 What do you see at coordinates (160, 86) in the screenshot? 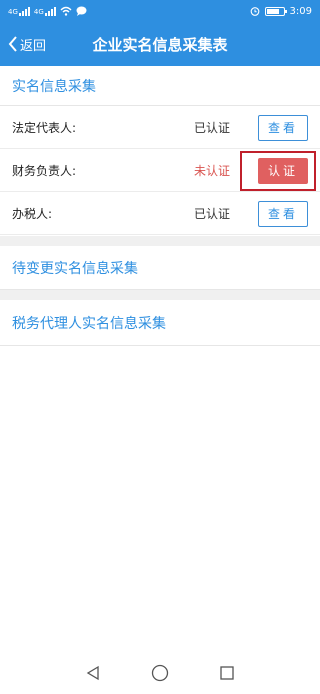
I see `section-title-realname: 实名信息采集` at bounding box center [160, 86].